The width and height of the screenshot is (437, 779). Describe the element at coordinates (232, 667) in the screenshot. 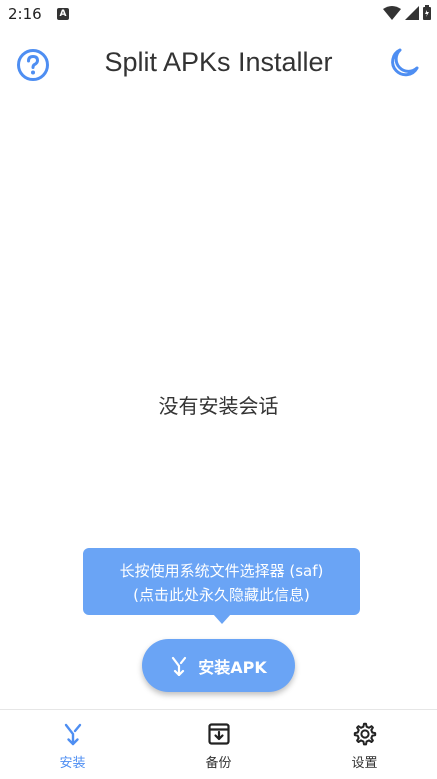

I see `install-apk-label: 安装APK` at that location.